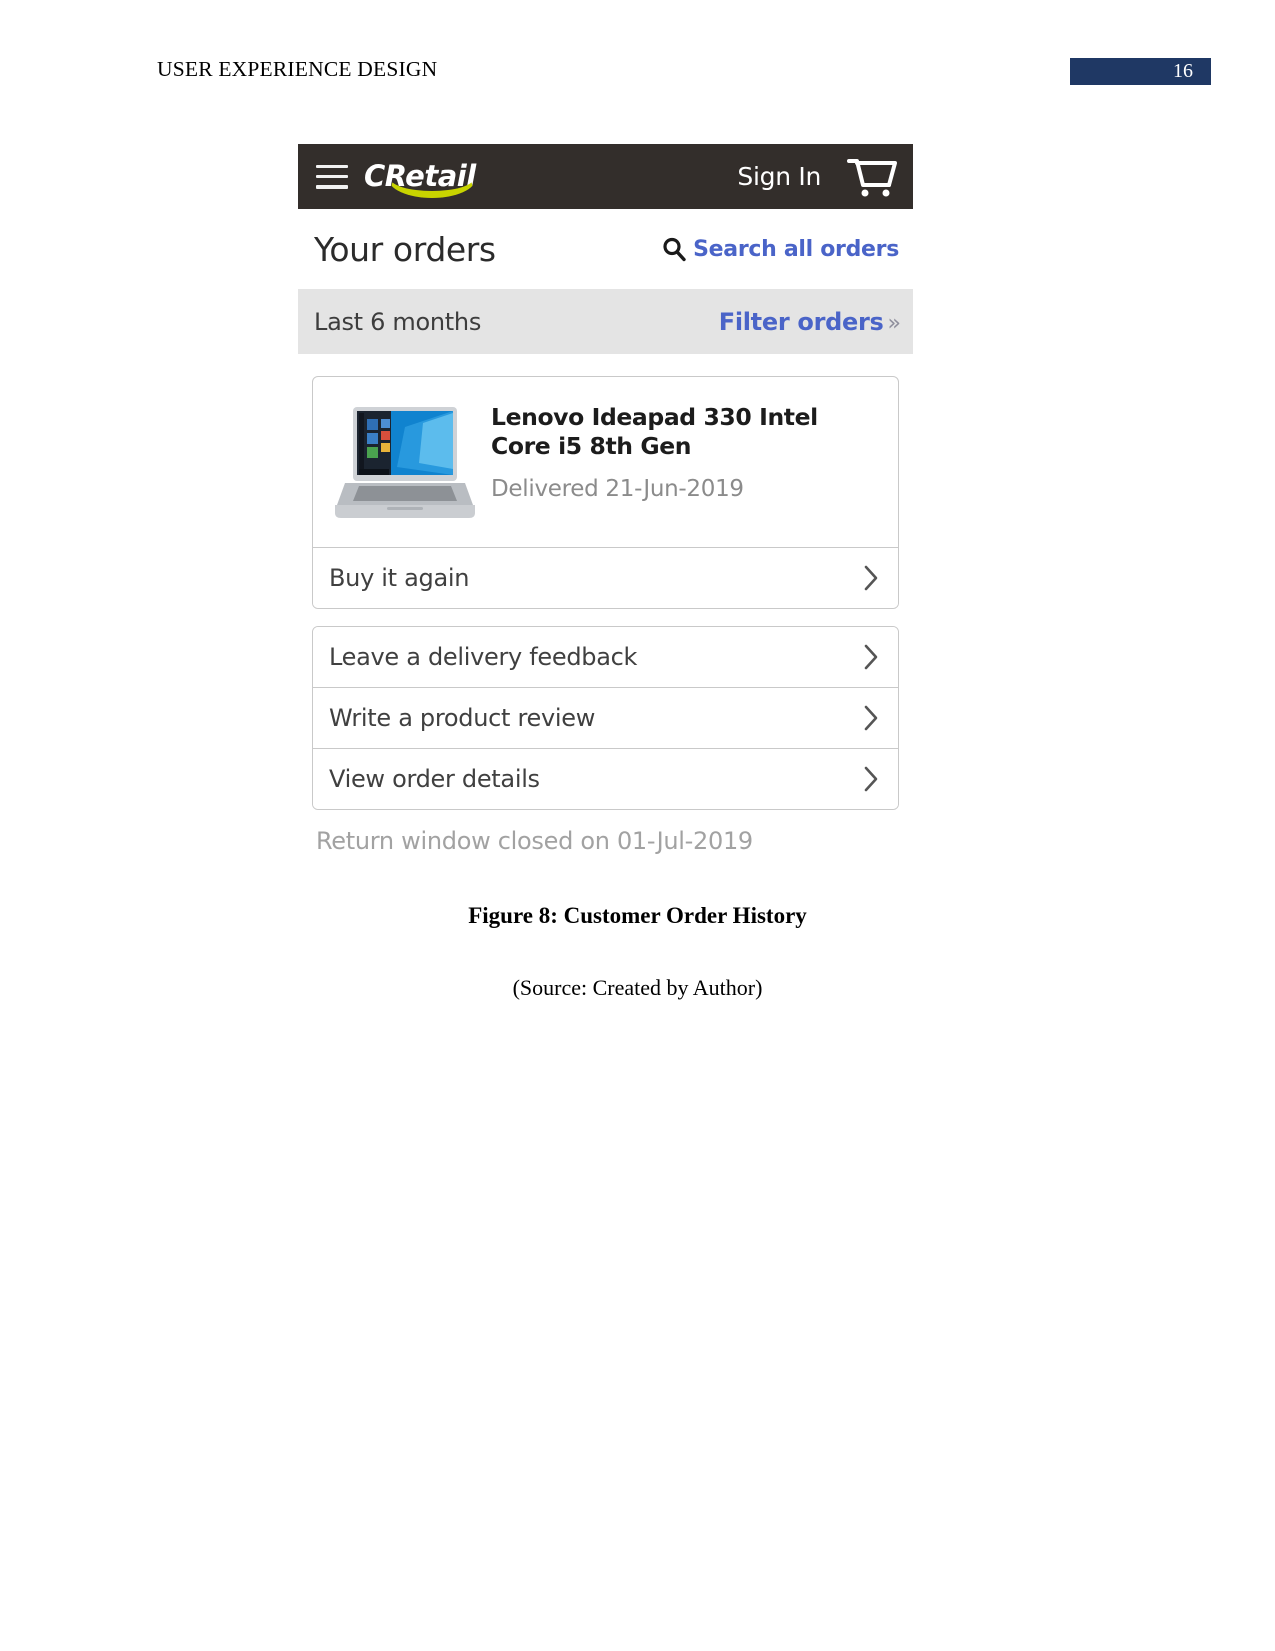  I want to click on filter-orders-link: Filter orders », so click(810, 322).